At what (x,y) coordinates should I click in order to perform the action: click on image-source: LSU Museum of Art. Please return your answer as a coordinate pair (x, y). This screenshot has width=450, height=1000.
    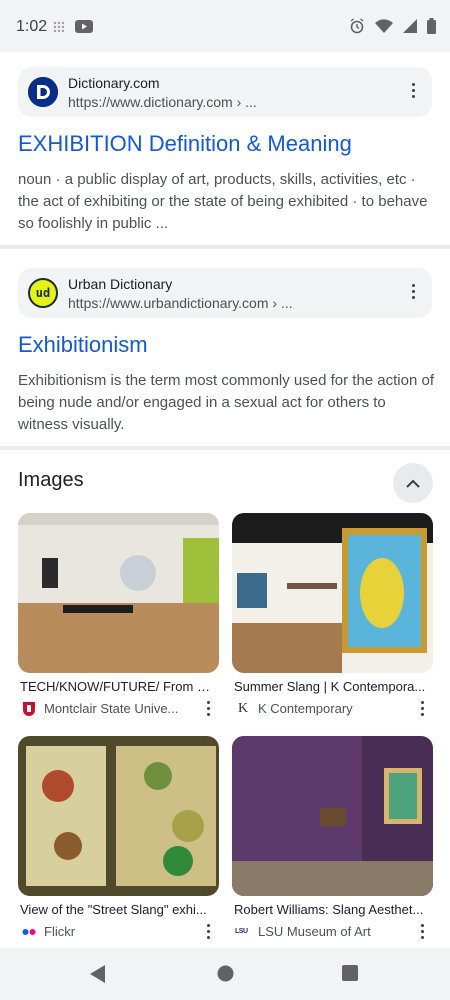
    Looking at the image, I should click on (314, 931).